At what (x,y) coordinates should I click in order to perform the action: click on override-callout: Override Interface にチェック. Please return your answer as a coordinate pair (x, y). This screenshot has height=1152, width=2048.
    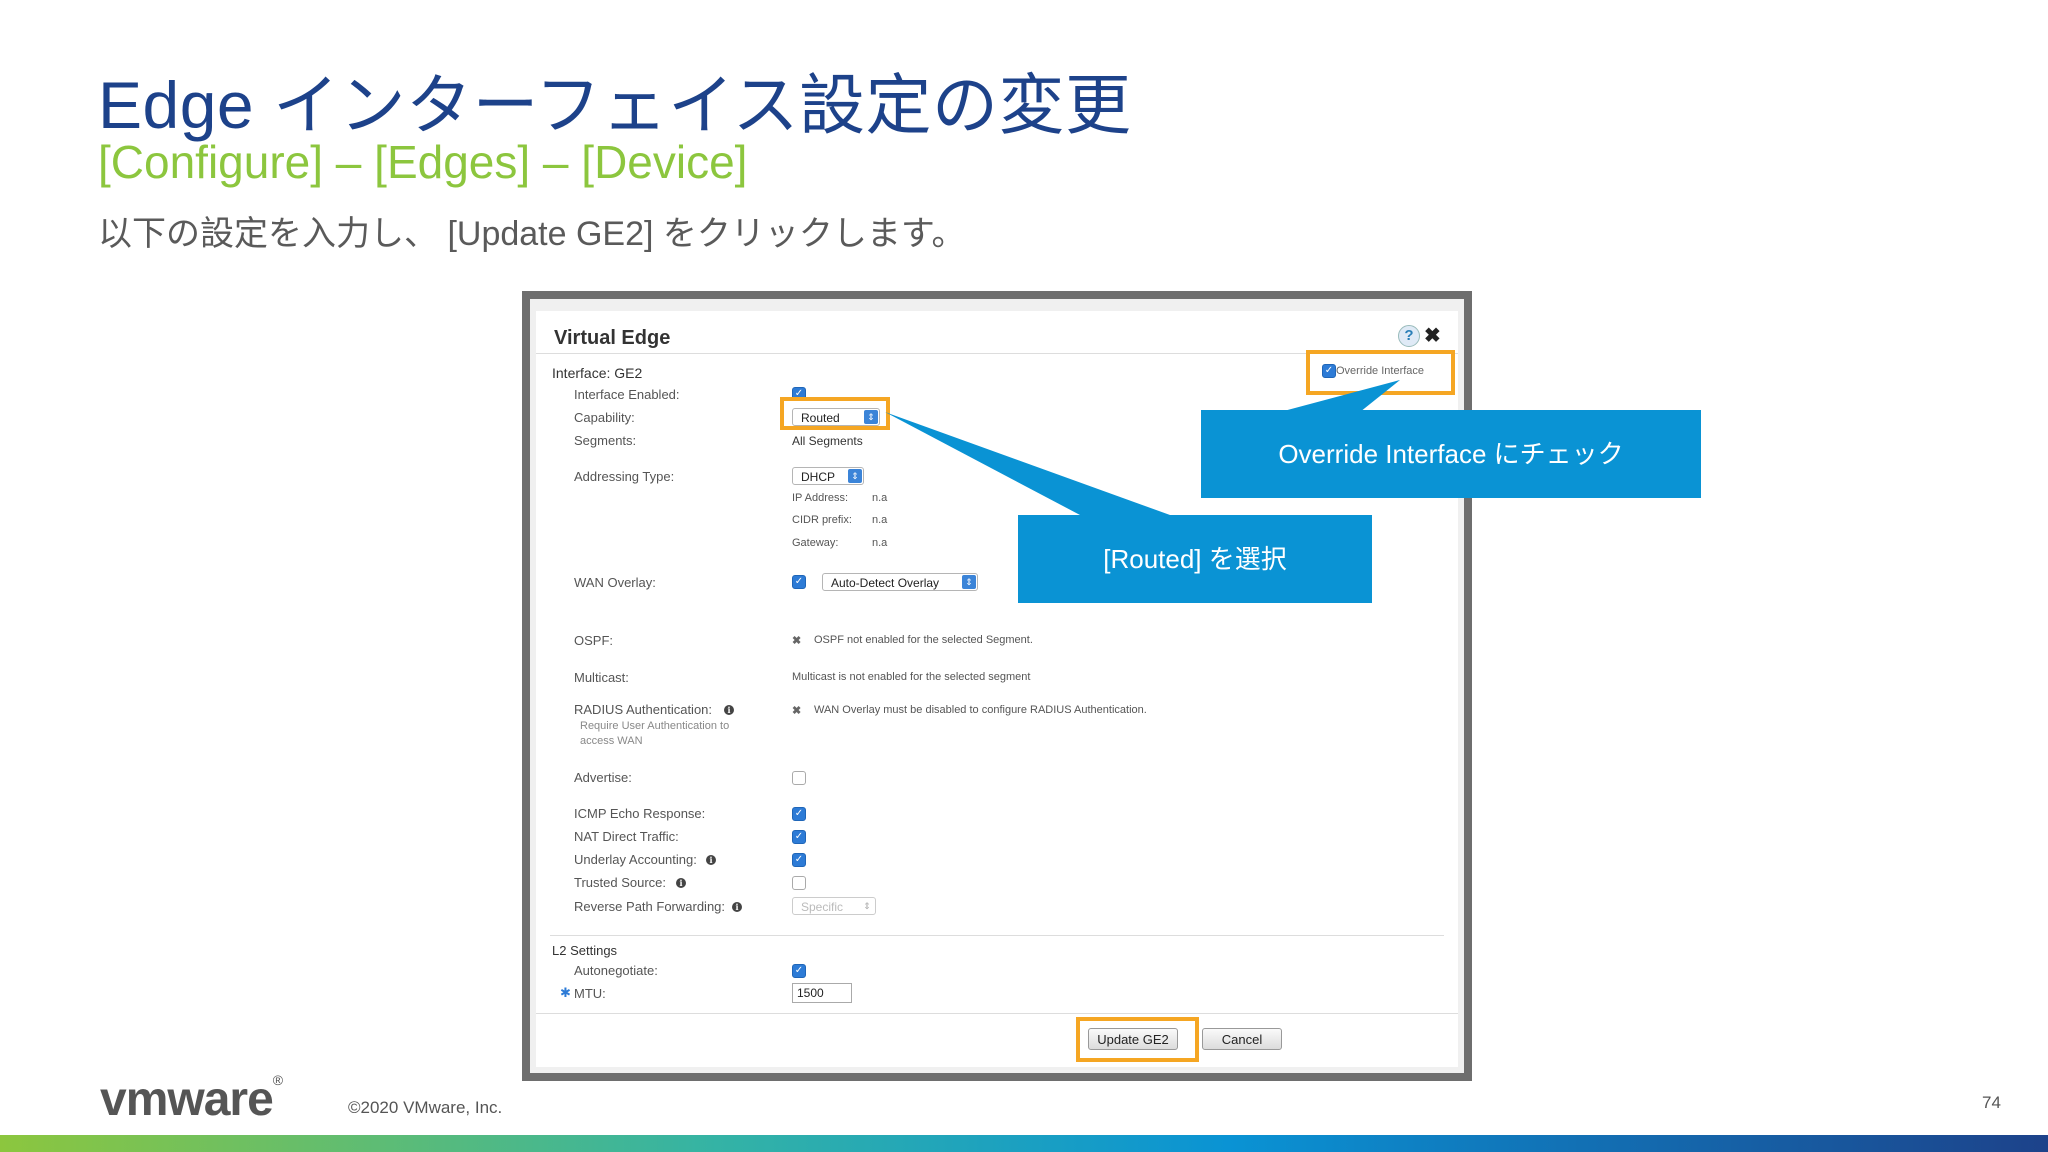
    Looking at the image, I should click on (1451, 454).